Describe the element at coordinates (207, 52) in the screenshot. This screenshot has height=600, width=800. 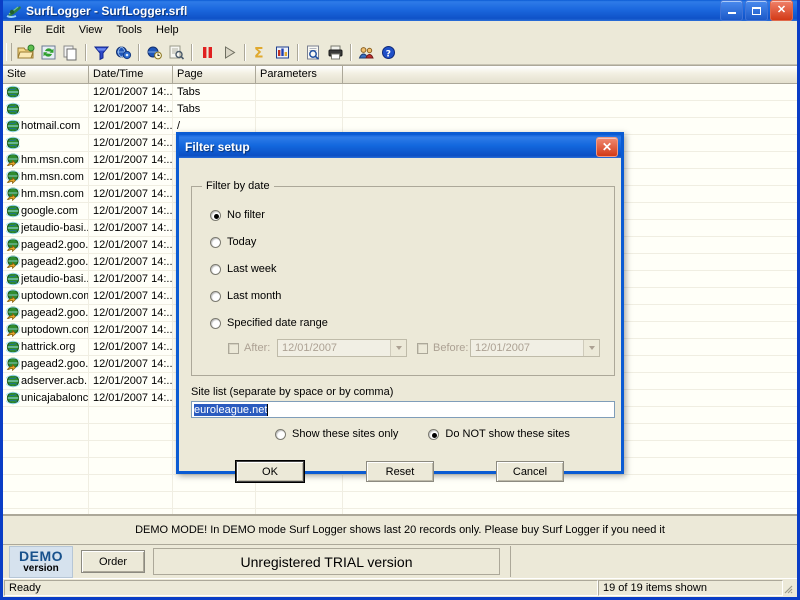
I see `pause-icon` at that location.